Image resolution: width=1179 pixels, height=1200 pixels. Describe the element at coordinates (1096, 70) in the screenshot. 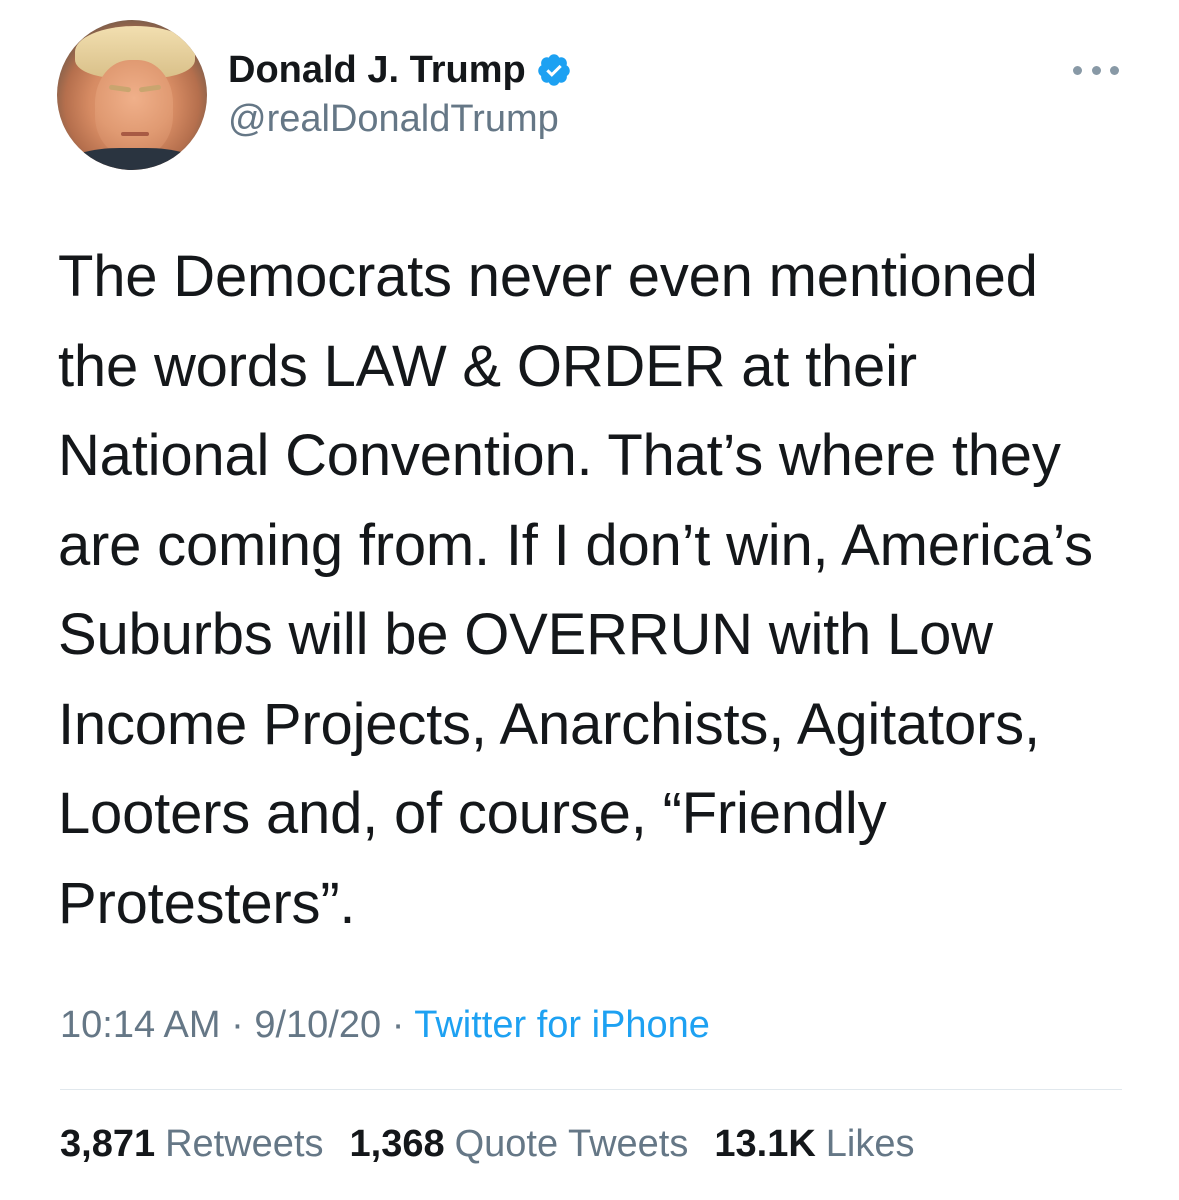

I see `more-options-icon` at that location.